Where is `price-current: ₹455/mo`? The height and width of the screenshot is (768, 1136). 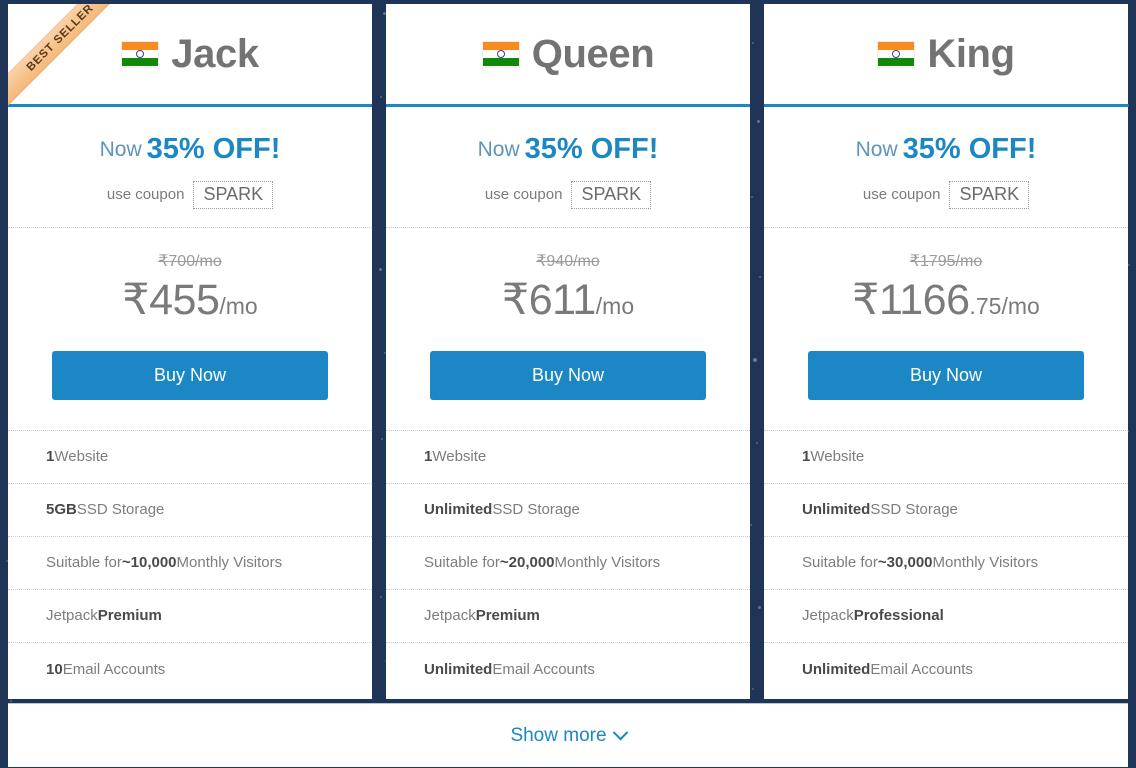
price-current: ₹455/mo is located at coordinates (190, 299).